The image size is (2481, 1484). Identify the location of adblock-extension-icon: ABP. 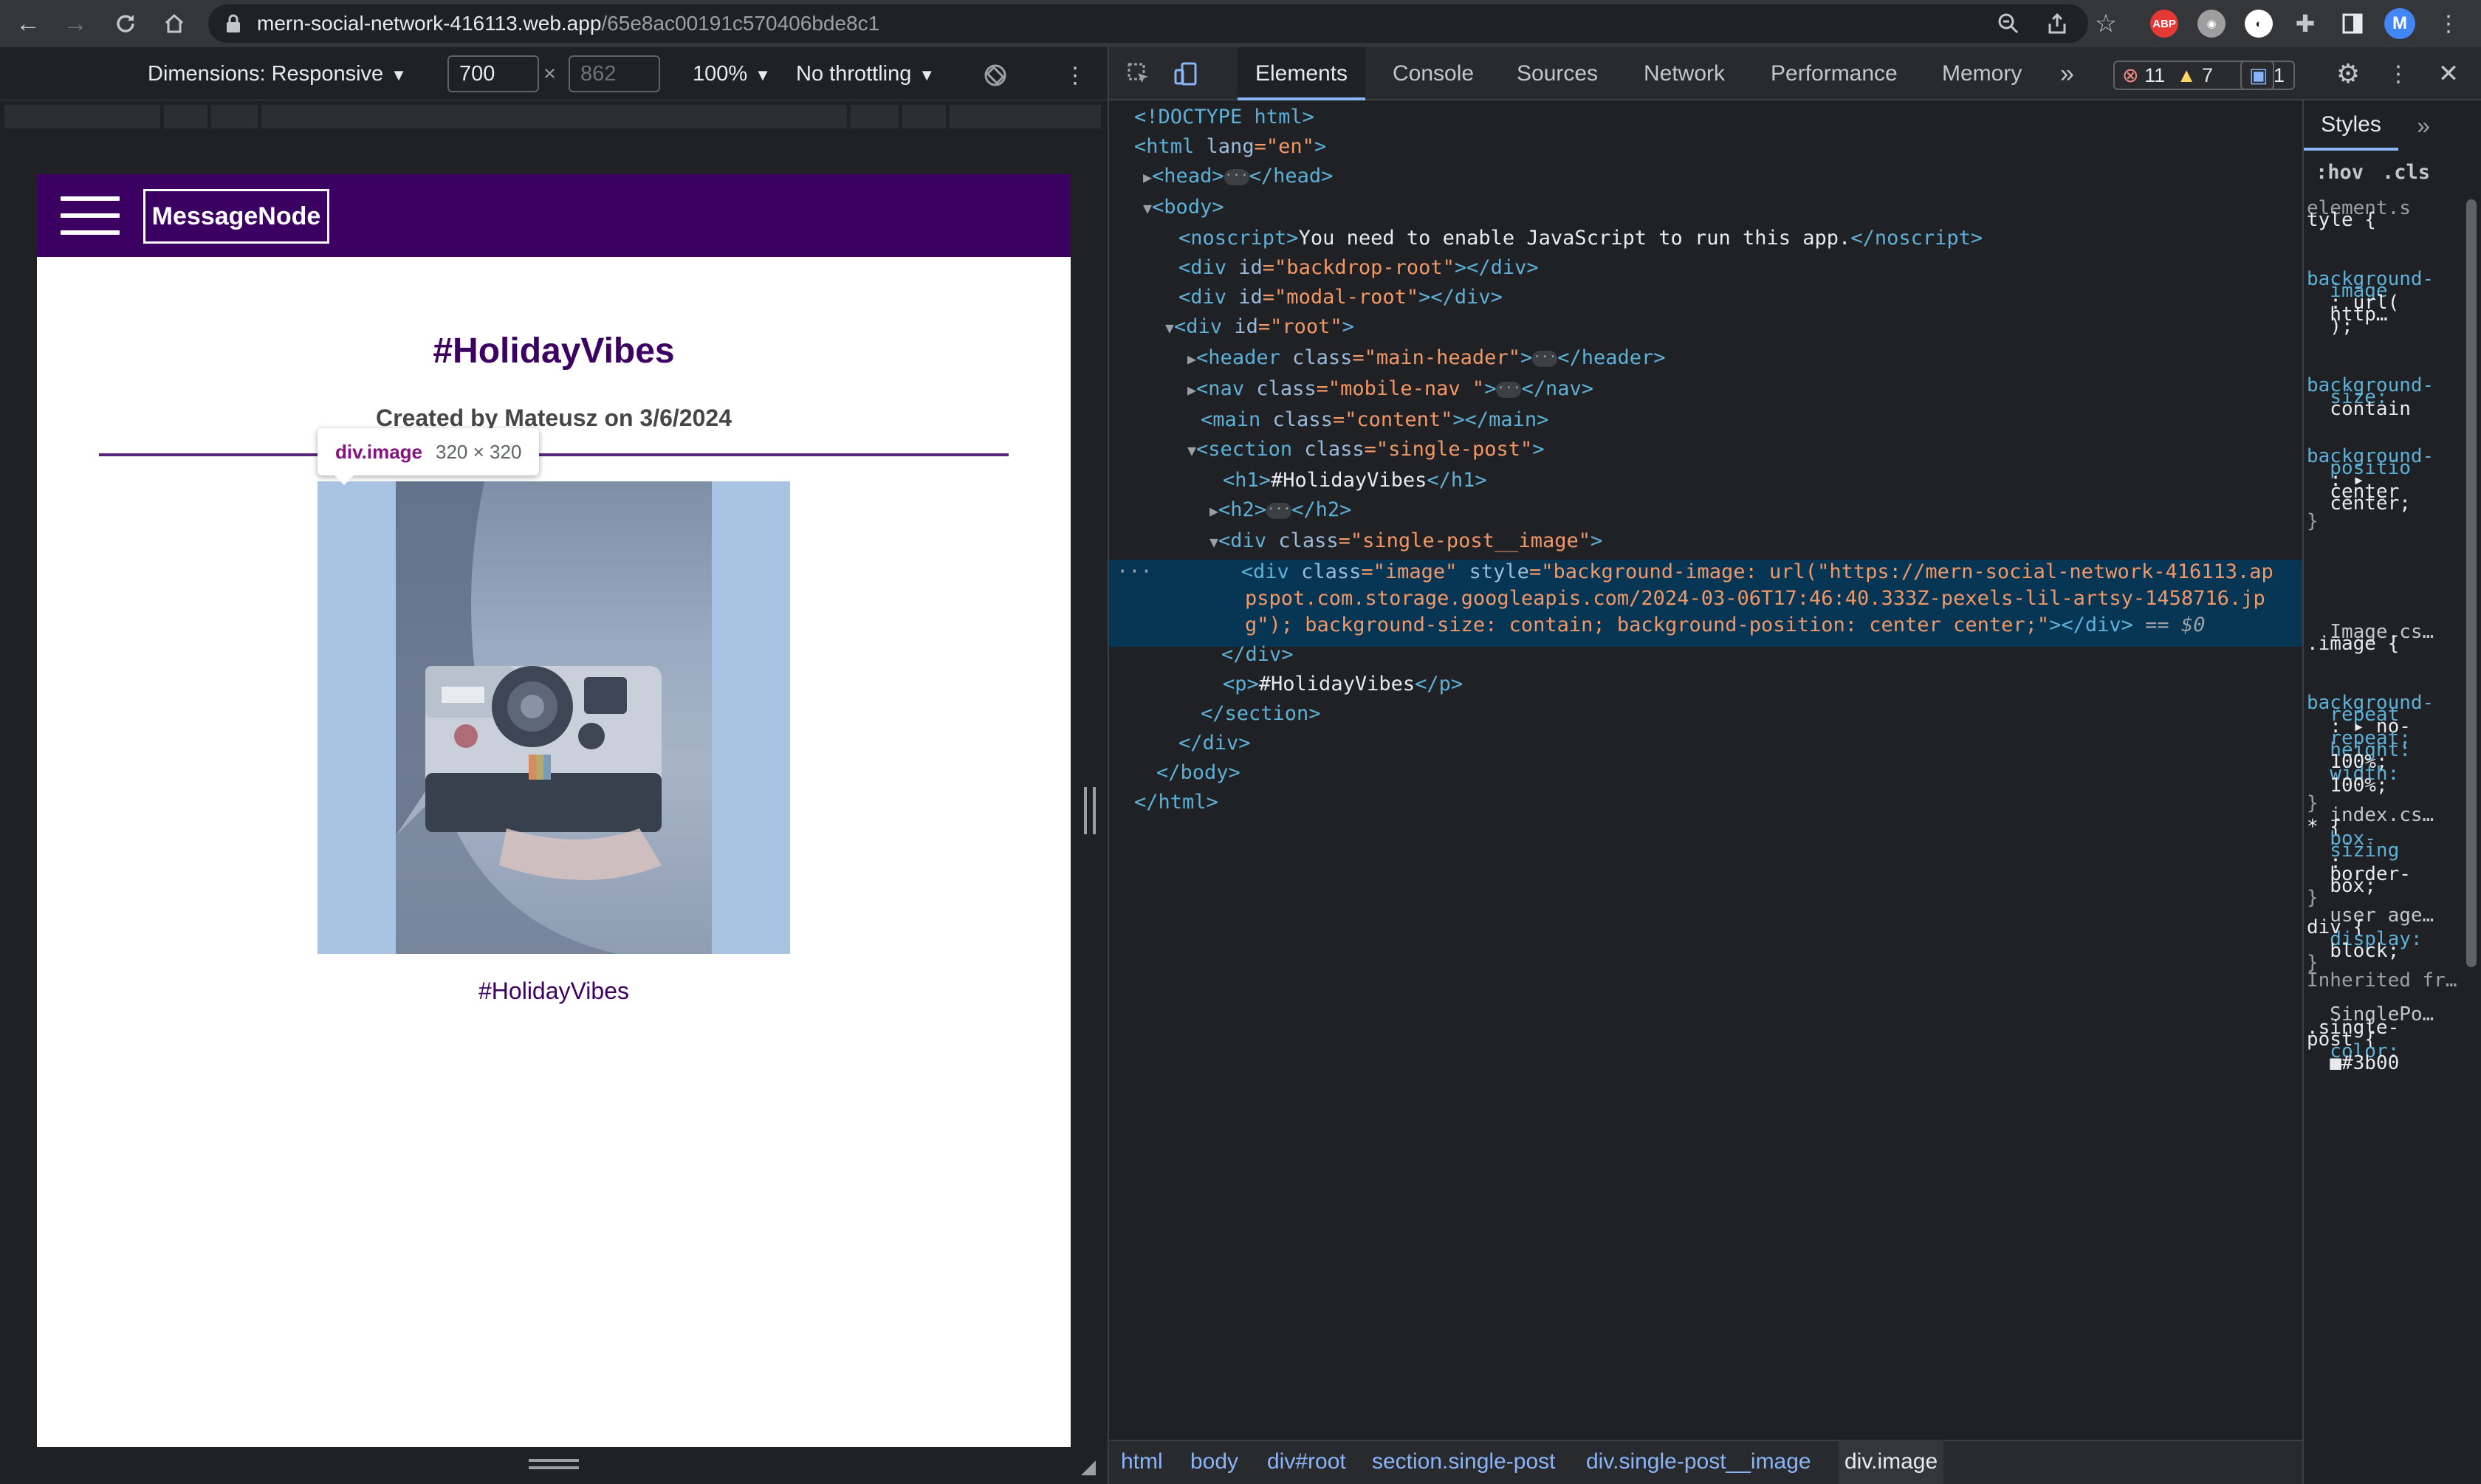
(2164, 24).